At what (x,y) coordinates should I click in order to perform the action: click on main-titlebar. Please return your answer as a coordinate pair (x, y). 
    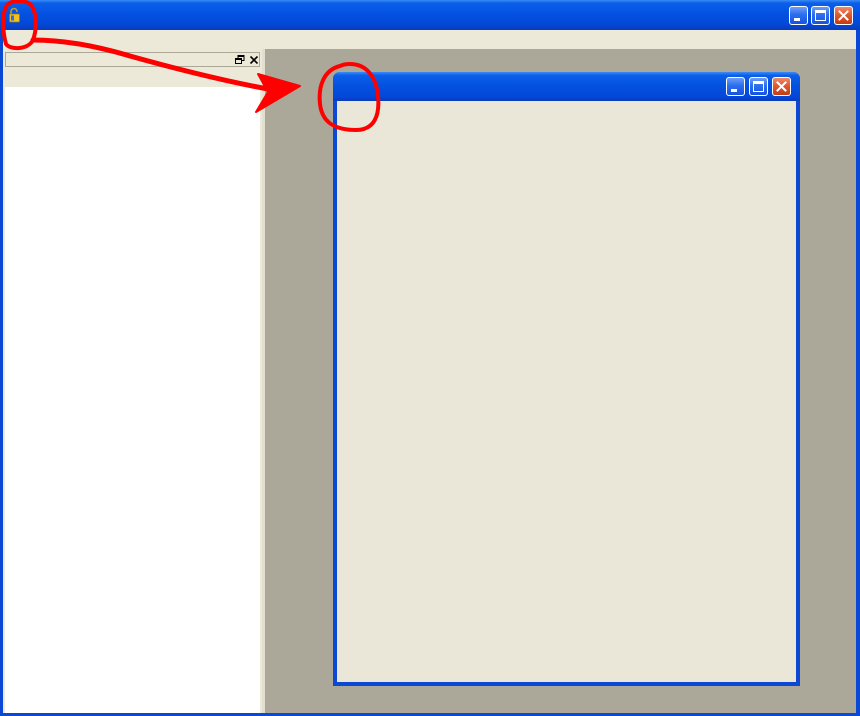
    Looking at the image, I should click on (430, 15).